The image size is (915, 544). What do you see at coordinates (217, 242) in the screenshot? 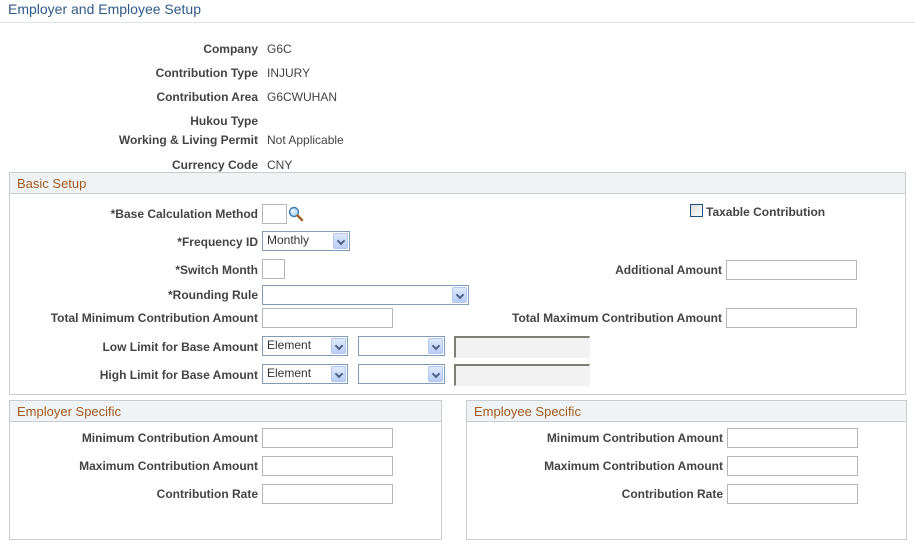
I see `frequency-id-label: *Frequency ID` at bounding box center [217, 242].